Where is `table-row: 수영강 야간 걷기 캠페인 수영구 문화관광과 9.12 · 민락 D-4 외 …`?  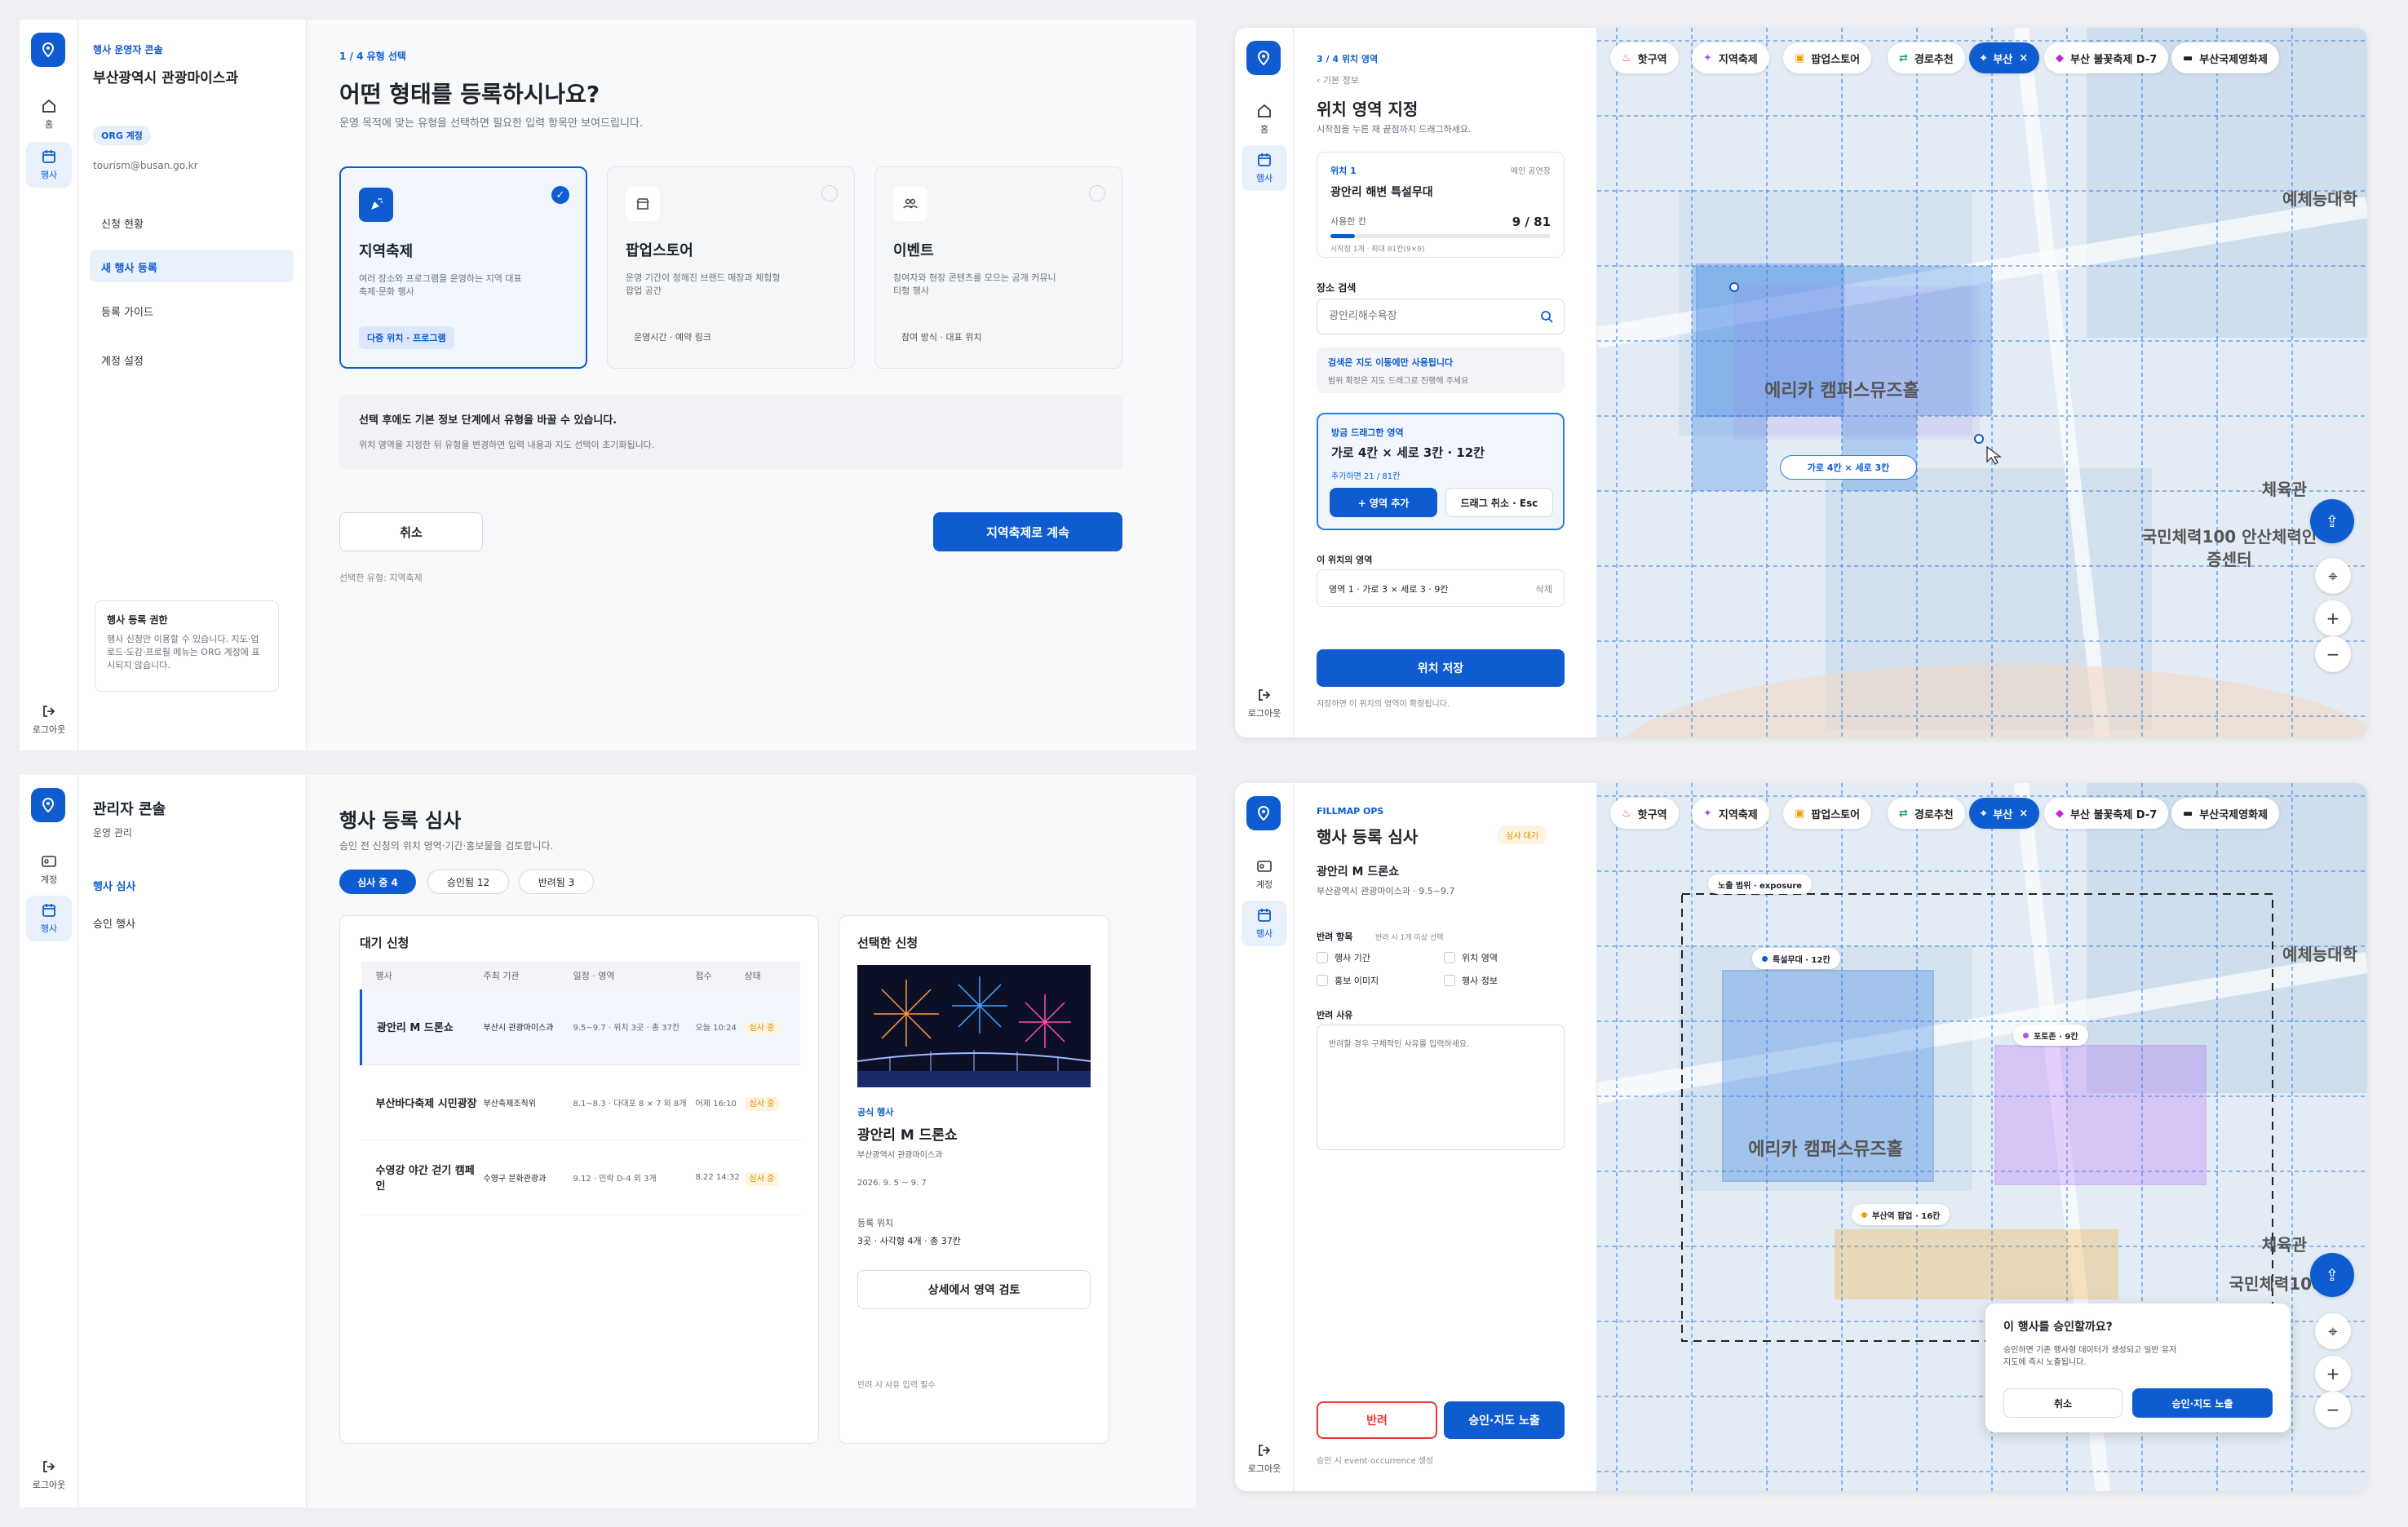
table-row: 수영강 야간 걷기 캠페인 수영구 문화관광과 9.12 · 민락 D-4 외 … is located at coordinates (580, 1177).